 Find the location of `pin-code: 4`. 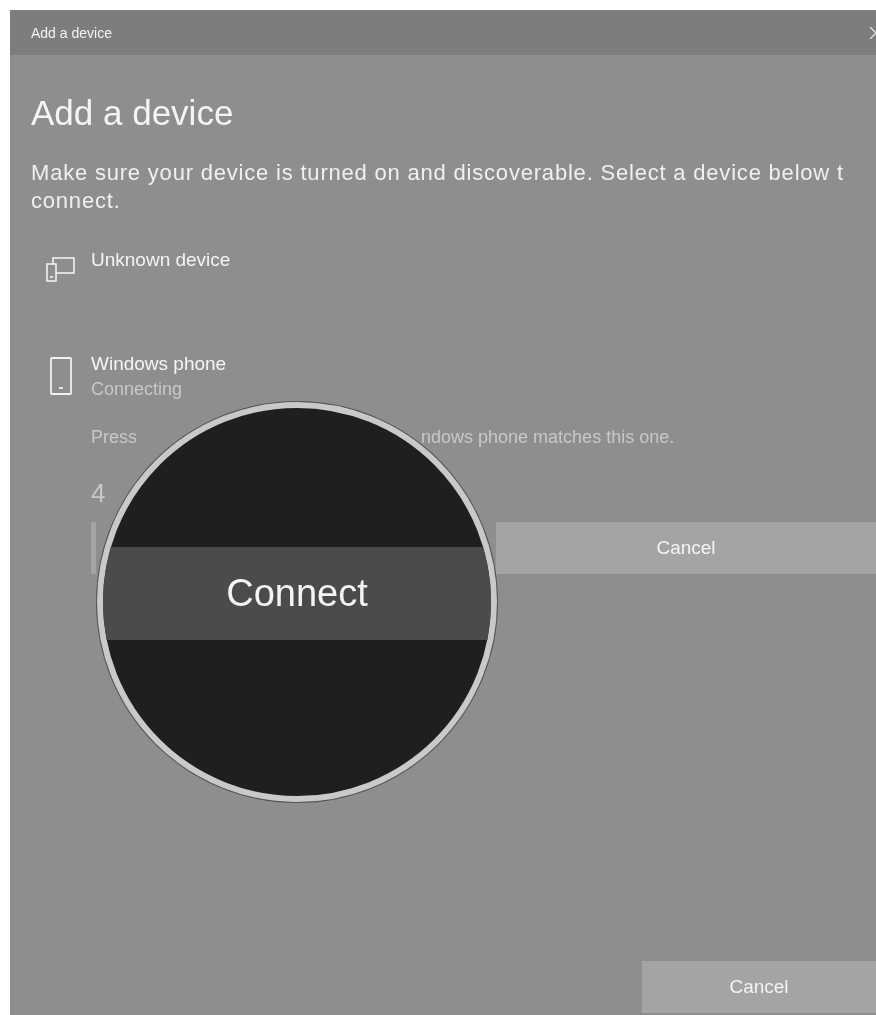

pin-code: 4 is located at coordinates (99, 493).